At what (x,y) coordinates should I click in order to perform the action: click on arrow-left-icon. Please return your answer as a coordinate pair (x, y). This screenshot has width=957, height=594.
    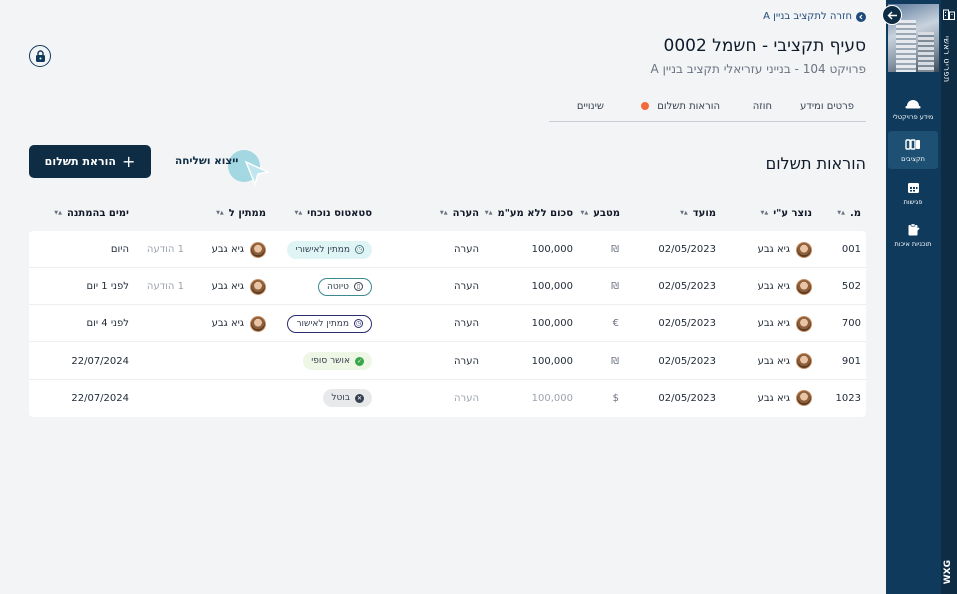
    Looking at the image, I should click on (892, 15).